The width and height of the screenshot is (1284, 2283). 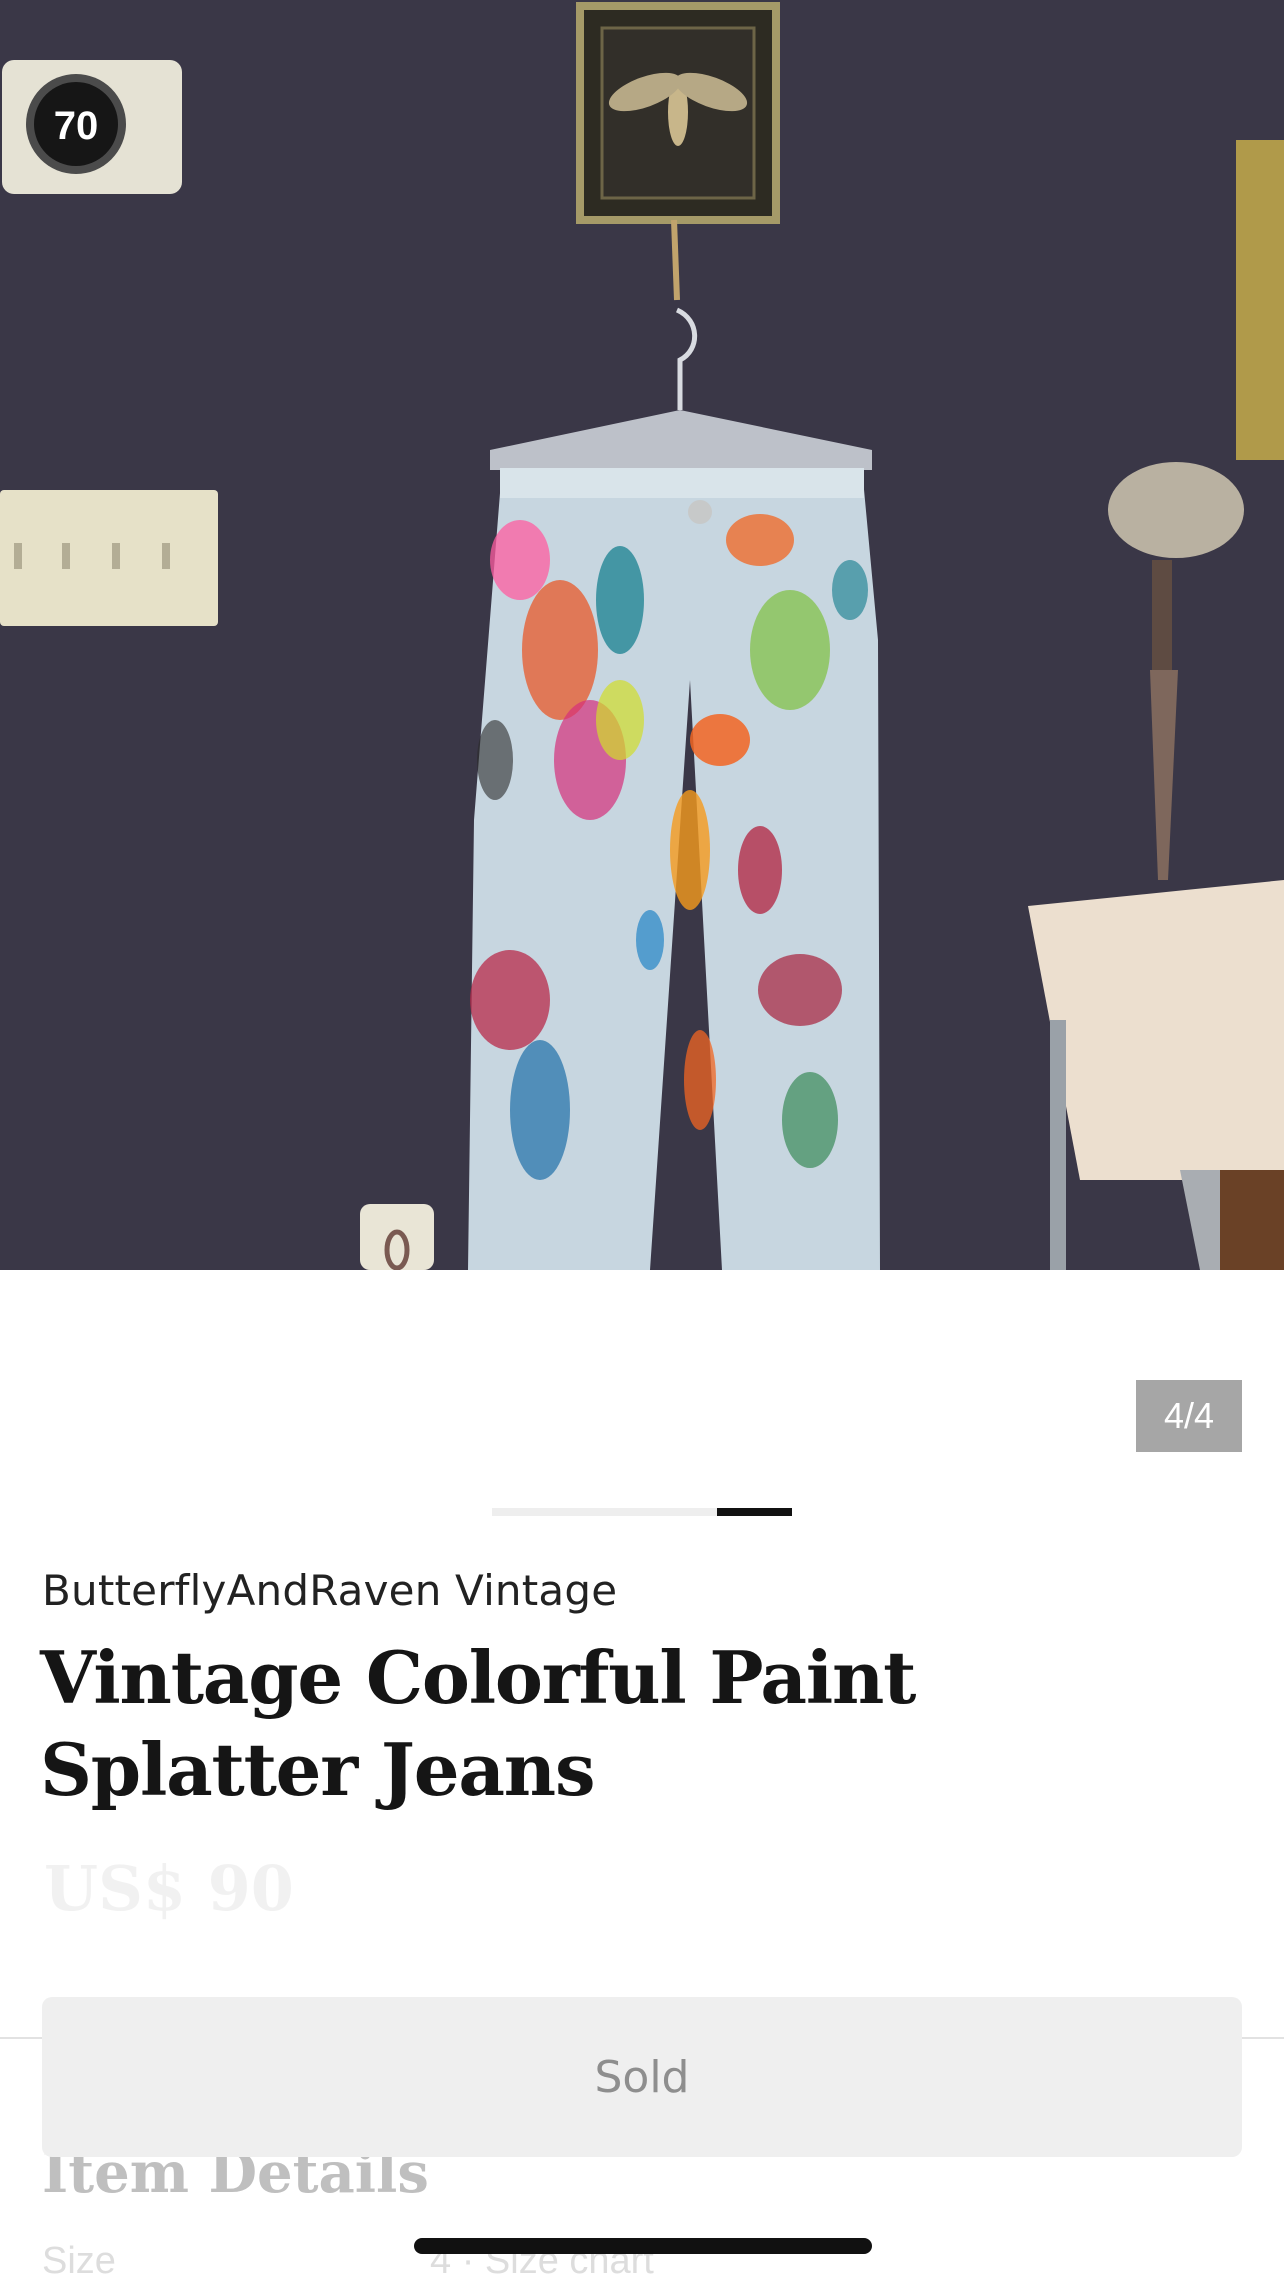 I want to click on thermostat-reading: 70, so click(x=76, y=126).